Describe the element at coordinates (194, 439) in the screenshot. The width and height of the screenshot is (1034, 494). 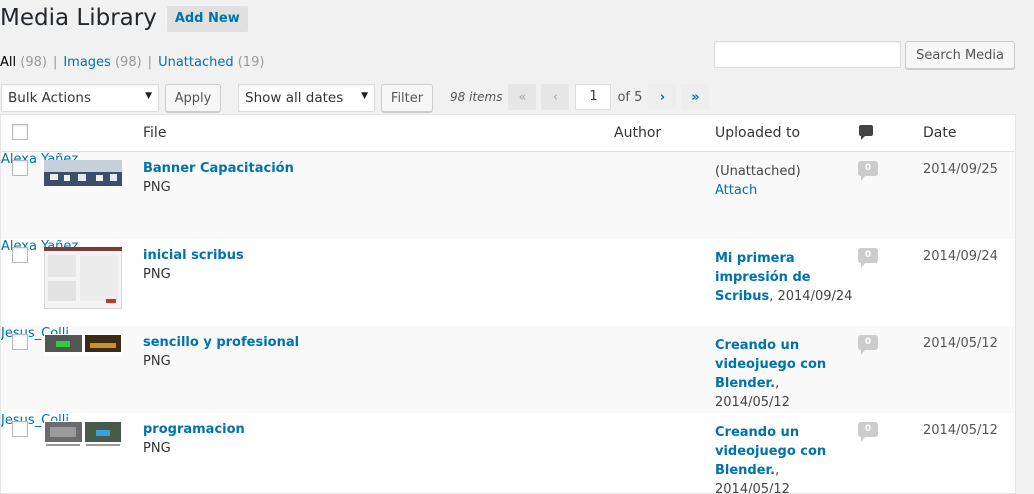
I see `file-info: programacion PNG` at that location.